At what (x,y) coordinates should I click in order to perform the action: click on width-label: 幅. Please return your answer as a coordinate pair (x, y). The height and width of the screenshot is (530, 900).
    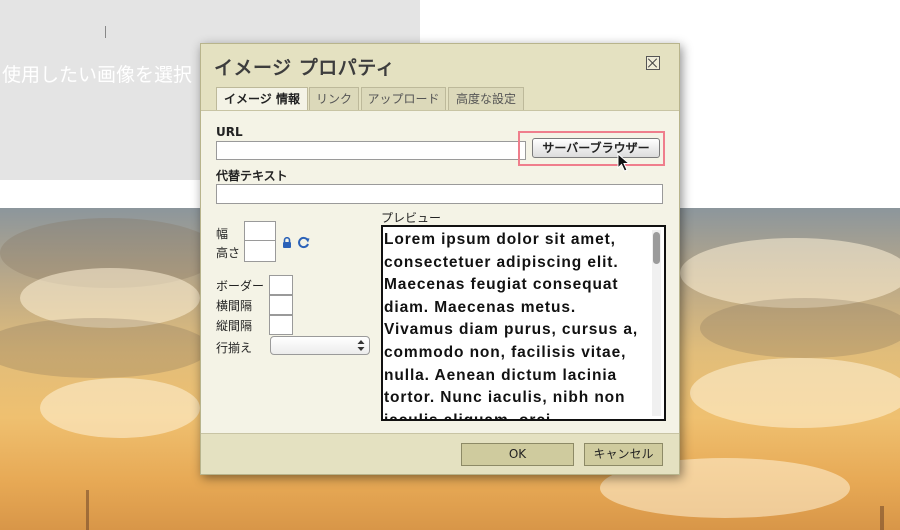
    Looking at the image, I should click on (222, 234).